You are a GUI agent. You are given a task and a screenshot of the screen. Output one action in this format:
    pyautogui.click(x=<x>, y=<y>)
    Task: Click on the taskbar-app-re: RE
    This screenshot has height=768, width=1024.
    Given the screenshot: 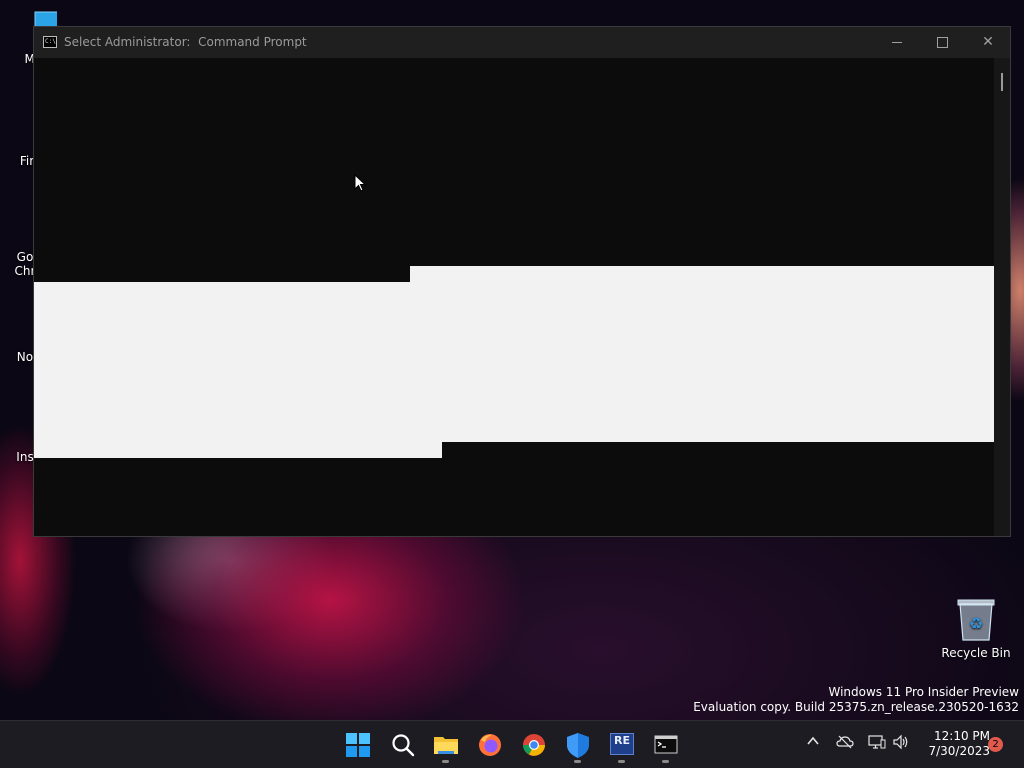 What is the action you would take?
    pyautogui.click(x=622, y=745)
    